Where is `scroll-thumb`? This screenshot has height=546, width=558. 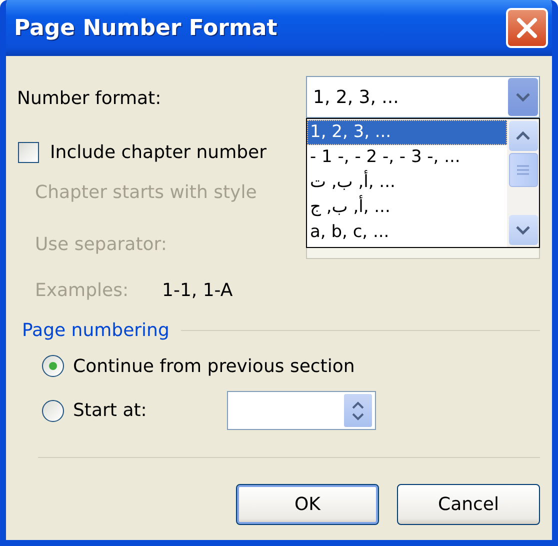
scroll-thumb is located at coordinates (523, 170).